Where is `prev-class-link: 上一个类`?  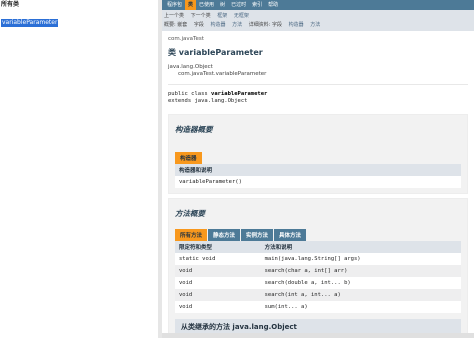
prev-class-link: 上一个类 is located at coordinates (174, 16).